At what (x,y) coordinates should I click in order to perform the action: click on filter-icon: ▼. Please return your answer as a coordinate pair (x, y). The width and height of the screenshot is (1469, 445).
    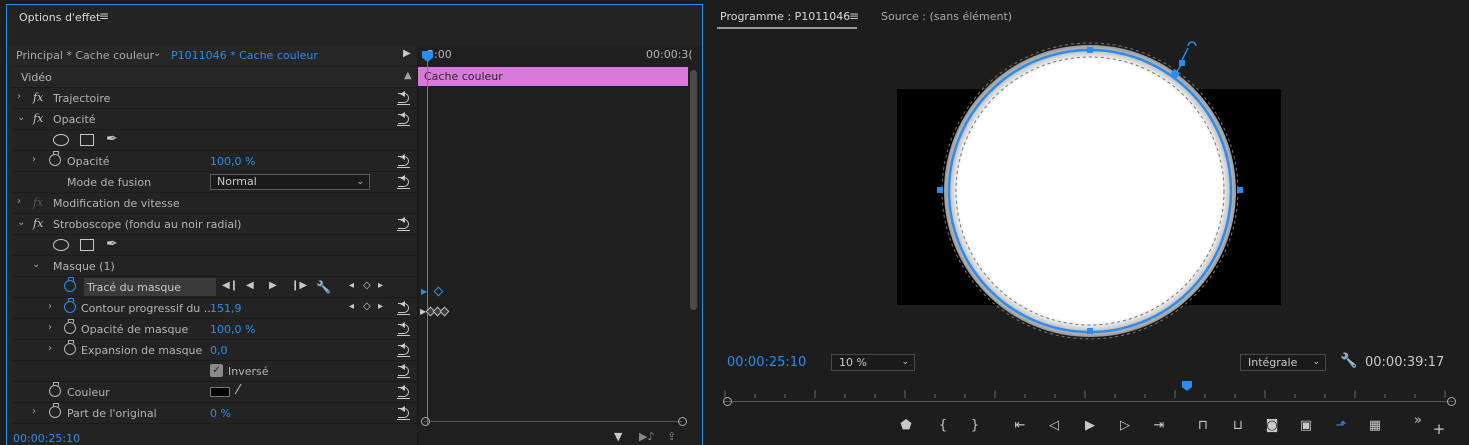
    Looking at the image, I should click on (618, 436).